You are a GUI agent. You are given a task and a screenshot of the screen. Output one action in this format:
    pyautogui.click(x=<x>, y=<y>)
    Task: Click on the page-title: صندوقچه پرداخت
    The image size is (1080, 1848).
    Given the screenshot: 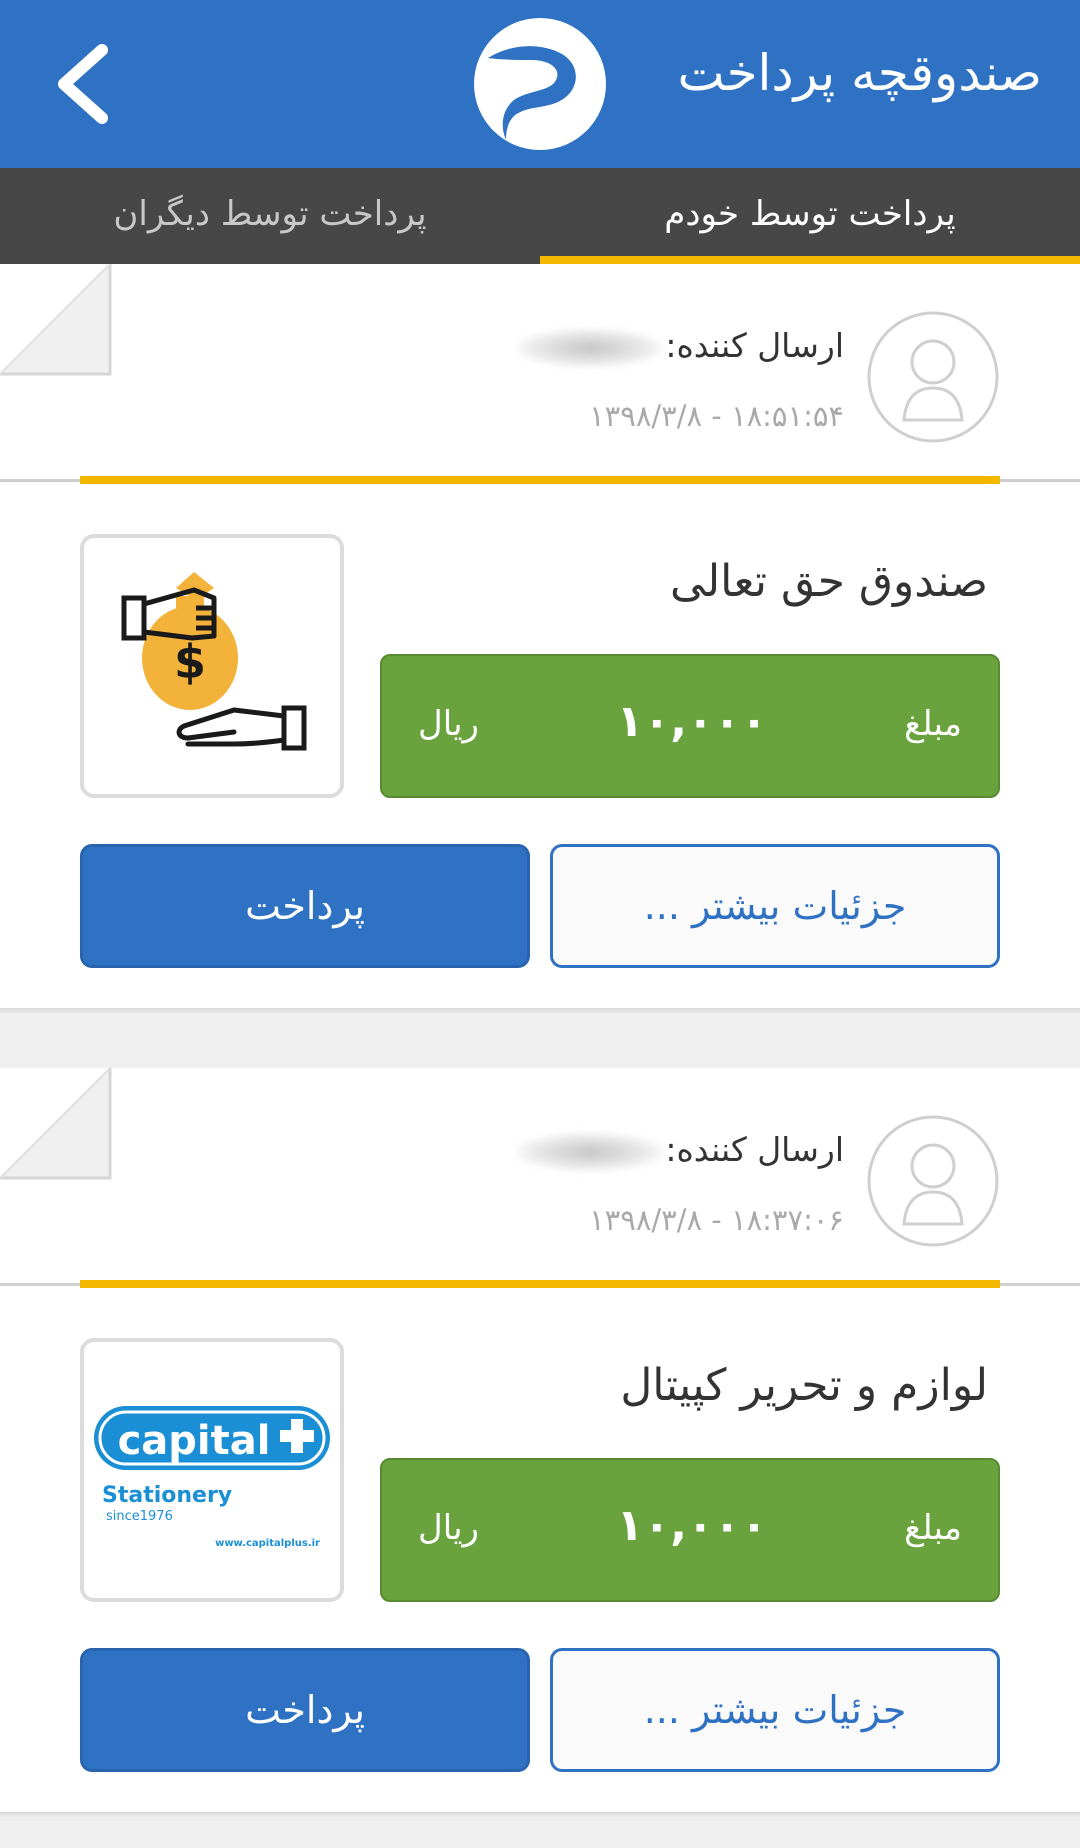 What is the action you would take?
    pyautogui.click(x=859, y=73)
    